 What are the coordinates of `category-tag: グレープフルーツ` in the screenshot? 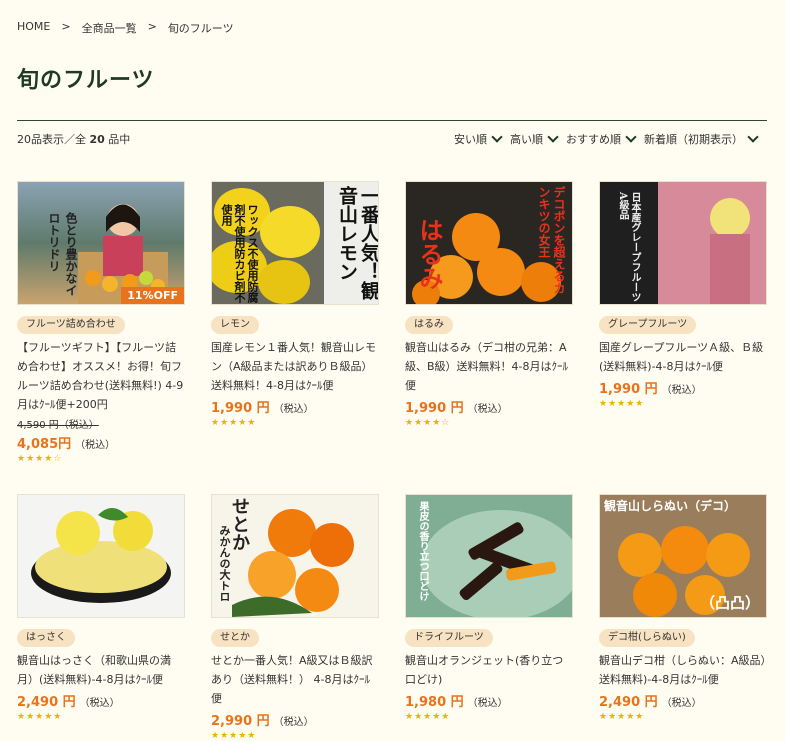 It's located at (648, 325).